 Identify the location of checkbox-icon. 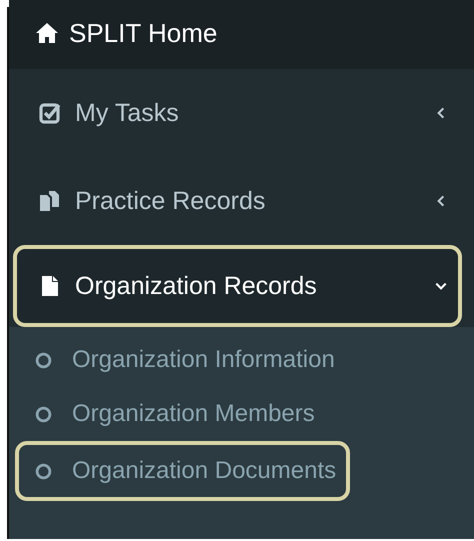
(50, 113).